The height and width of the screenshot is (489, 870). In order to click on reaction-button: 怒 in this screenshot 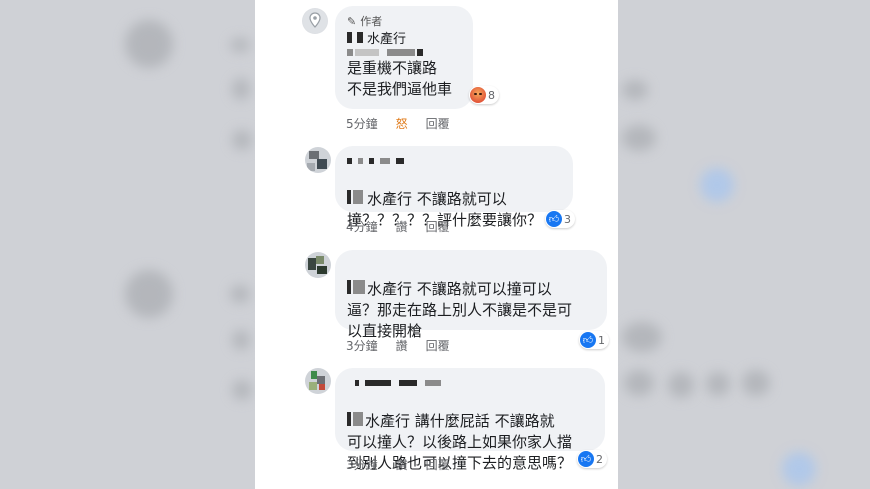, I will do `click(402, 123)`.